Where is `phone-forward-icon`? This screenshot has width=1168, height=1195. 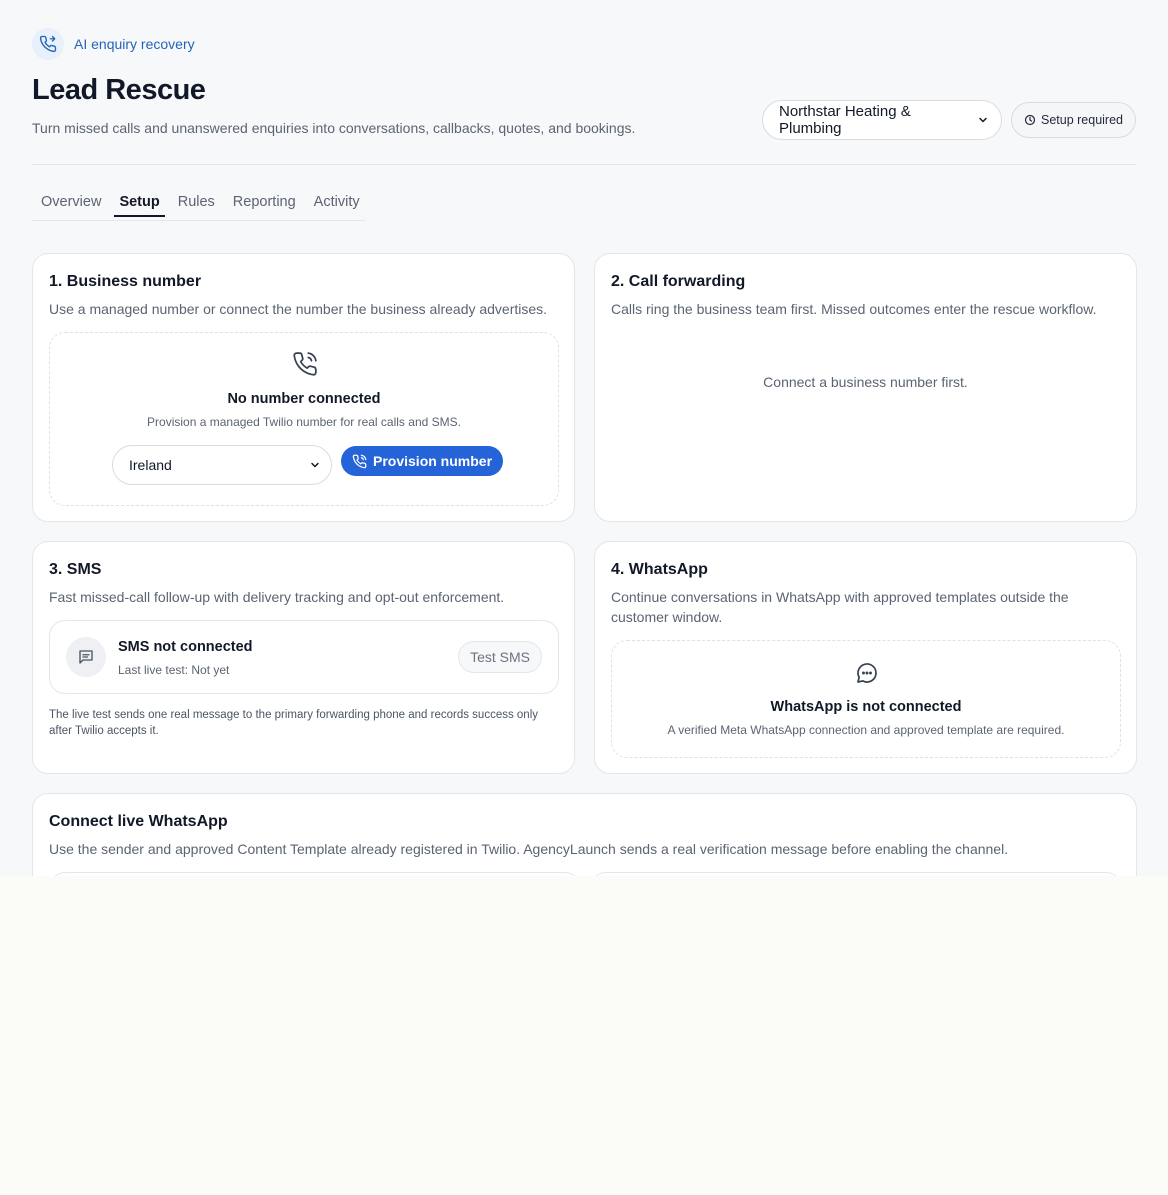 phone-forward-icon is located at coordinates (48, 44).